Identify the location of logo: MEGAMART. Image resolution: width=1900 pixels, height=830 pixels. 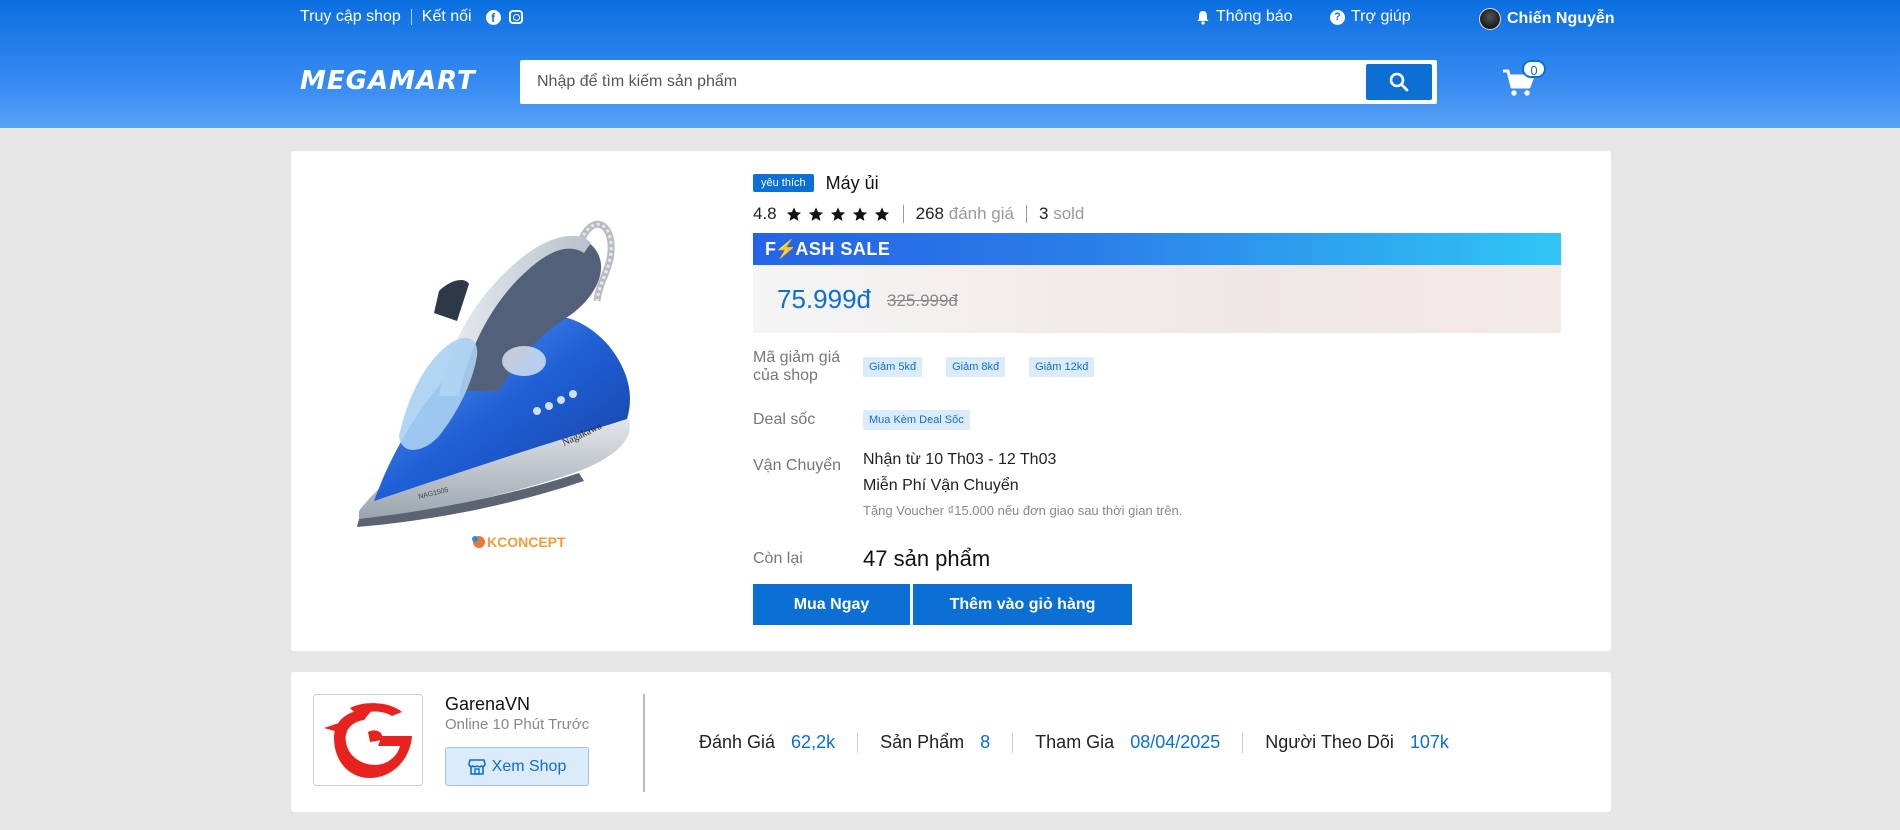
(388, 81).